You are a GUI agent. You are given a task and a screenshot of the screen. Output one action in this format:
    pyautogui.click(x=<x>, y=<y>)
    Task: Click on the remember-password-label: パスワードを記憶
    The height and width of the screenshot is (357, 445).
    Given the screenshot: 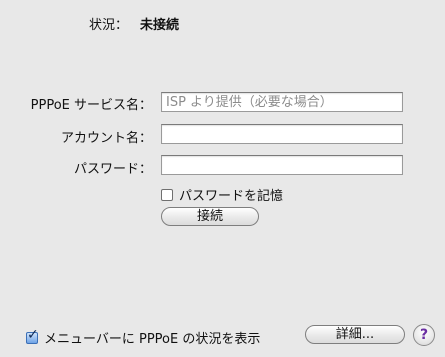 What is the action you would take?
    pyautogui.click(x=231, y=194)
    